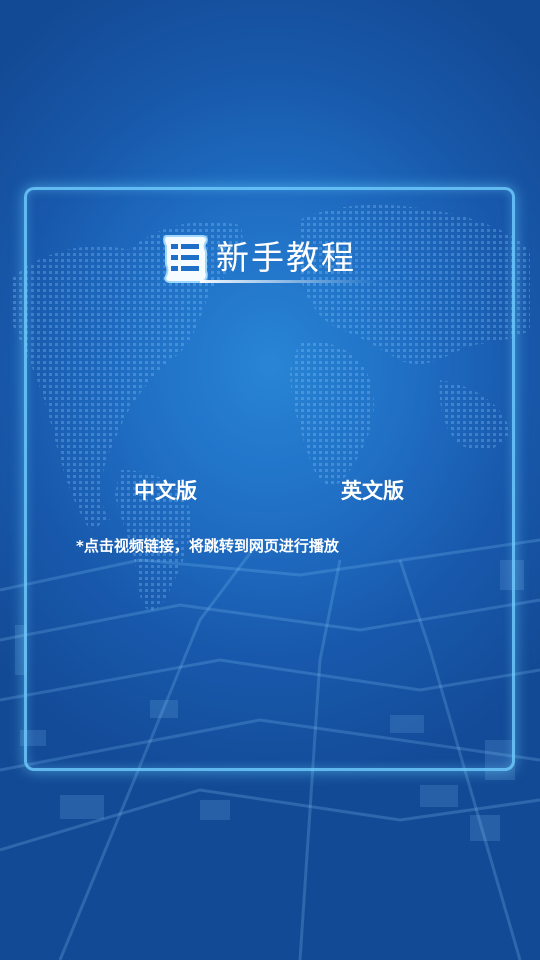 This screenshot has width=540, height=960. I want to click on video-link-note: *点击视频链接，将跳转到网页进行播放, so click(207, 546).